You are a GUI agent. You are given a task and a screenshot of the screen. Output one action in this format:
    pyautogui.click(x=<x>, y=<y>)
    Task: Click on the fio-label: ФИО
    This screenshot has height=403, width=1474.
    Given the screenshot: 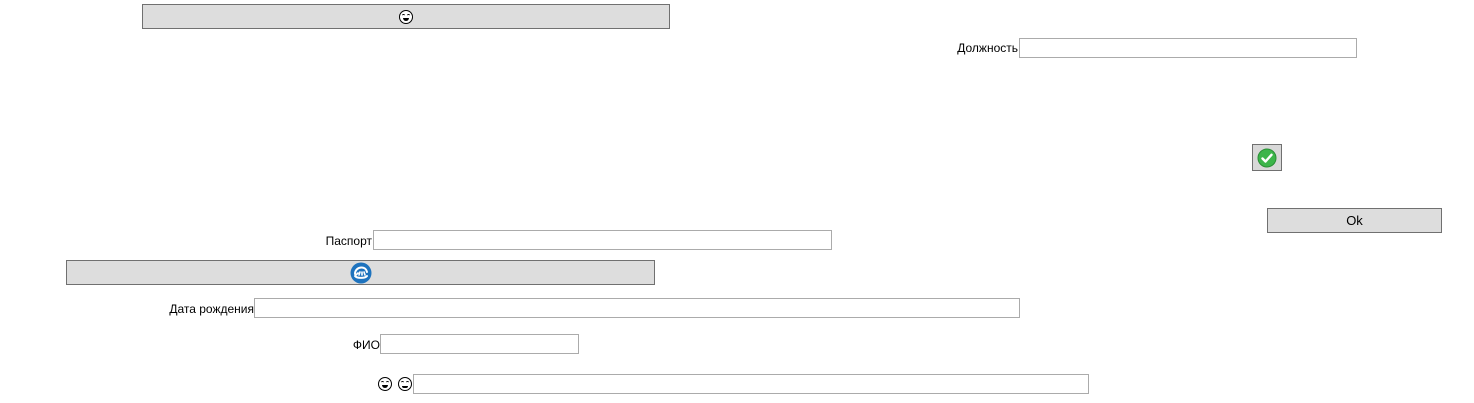 What is the action you would take?
    pyautogui.click(x=366, y=345)
    